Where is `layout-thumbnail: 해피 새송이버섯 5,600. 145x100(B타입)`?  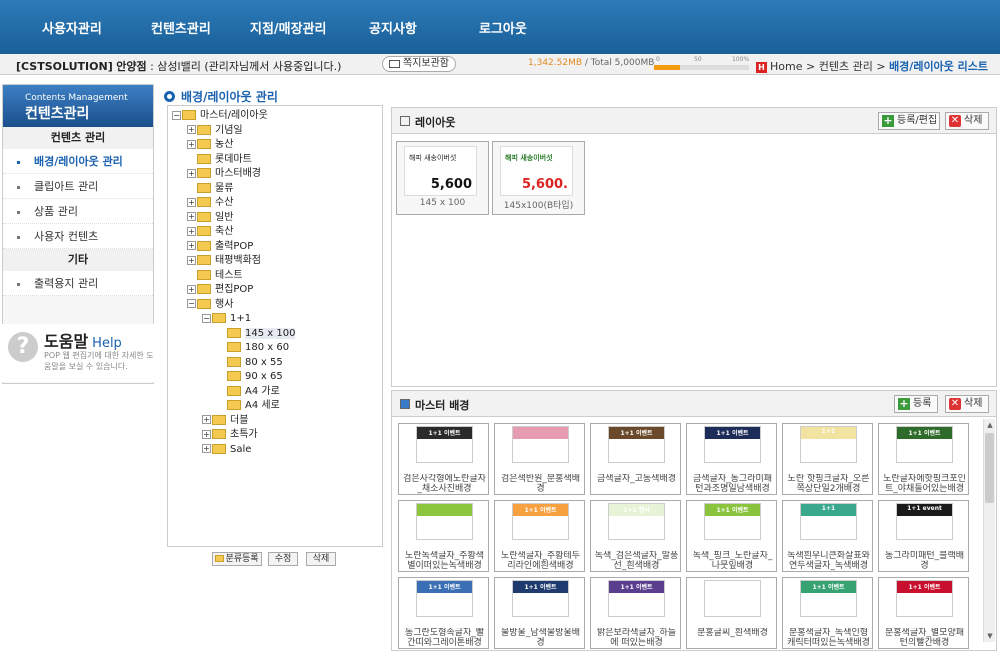
layout-thumbnail: 해피 새송이버섯 5,600. 145x100(B타입) is located at coordinates (538, 178).